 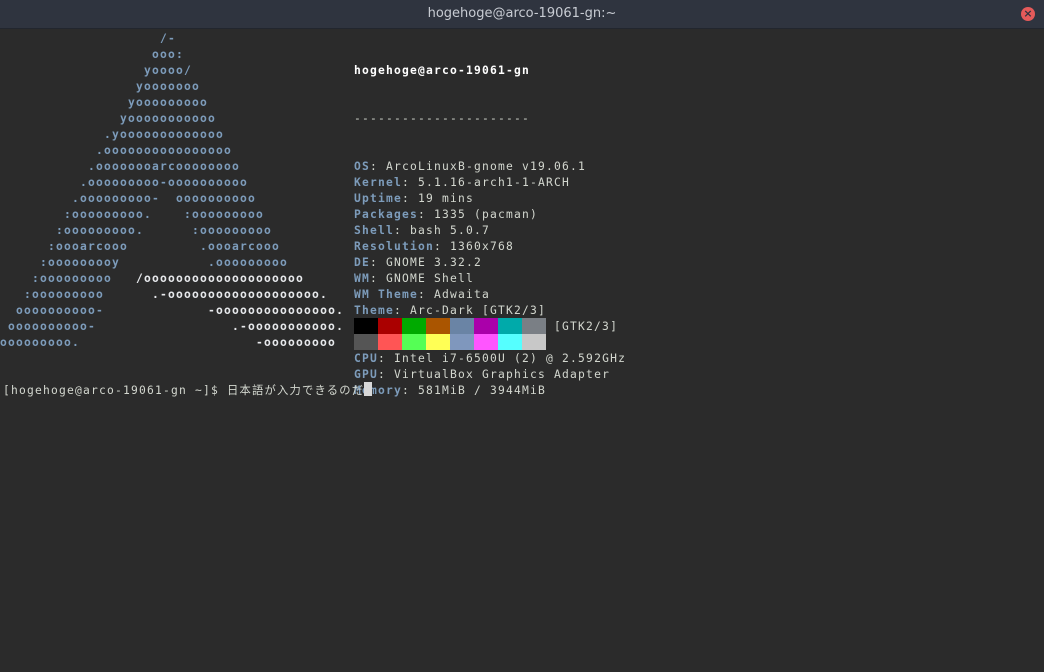 What do you see at coordinates (100, 86) in the screenshot?
I see `logo-line-blue: yooooooo` at bounding box center [100, 86].